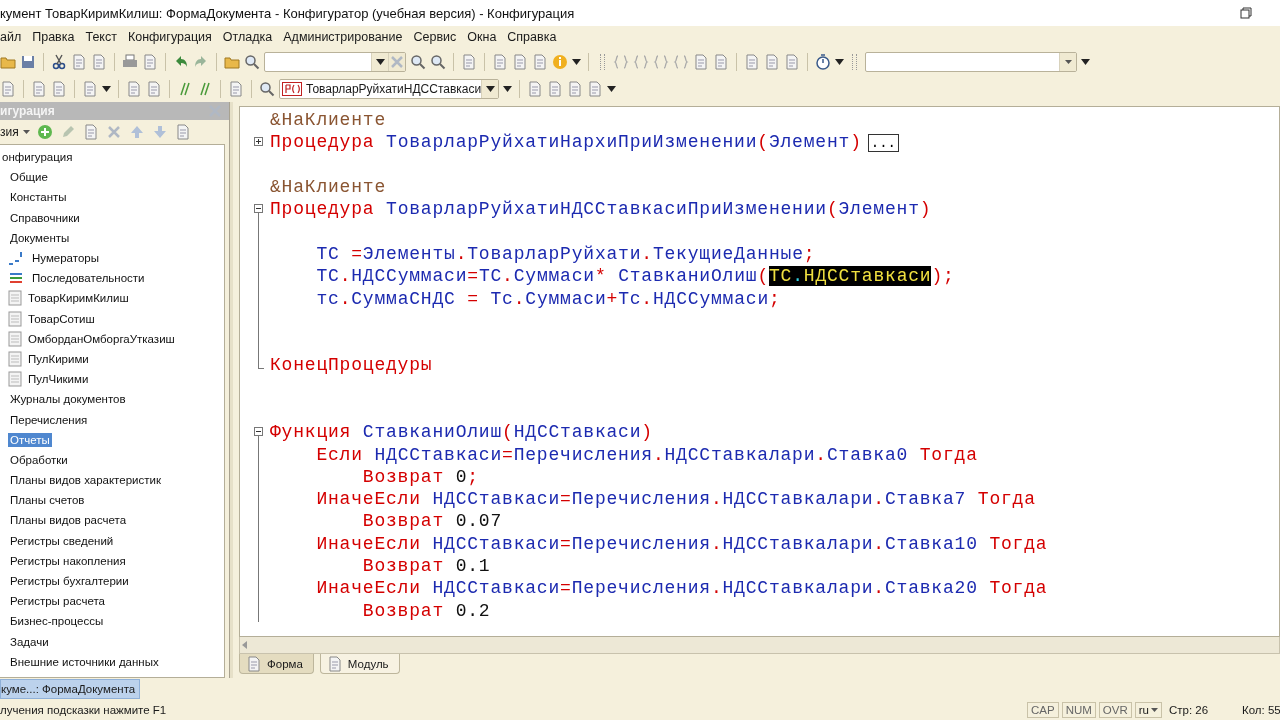 This screenshot has width=1280, height=720. Describe the element at coordinates (101, 338) in the screenshot. I see `tree-item: ОмборданОмборгаУтказиш` at that location.